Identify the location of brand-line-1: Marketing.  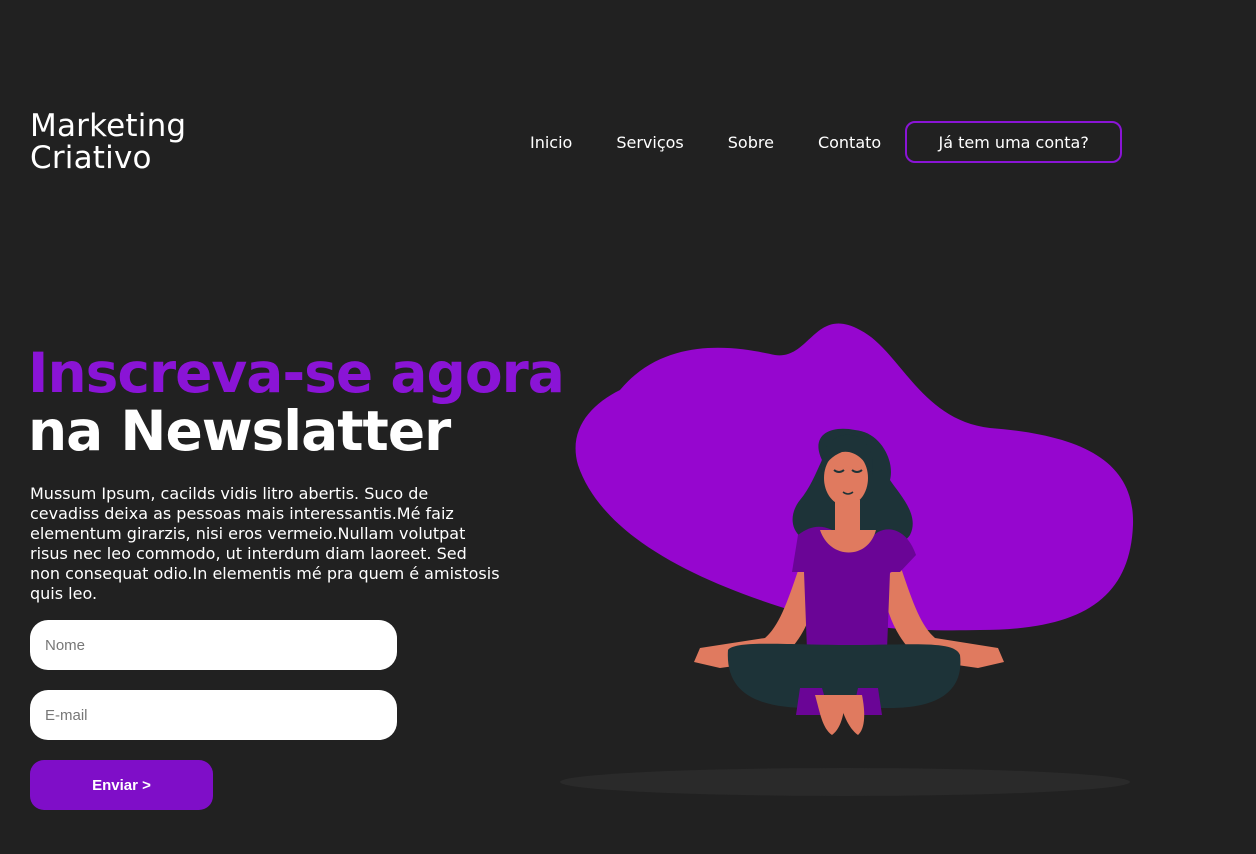
(108, 126).